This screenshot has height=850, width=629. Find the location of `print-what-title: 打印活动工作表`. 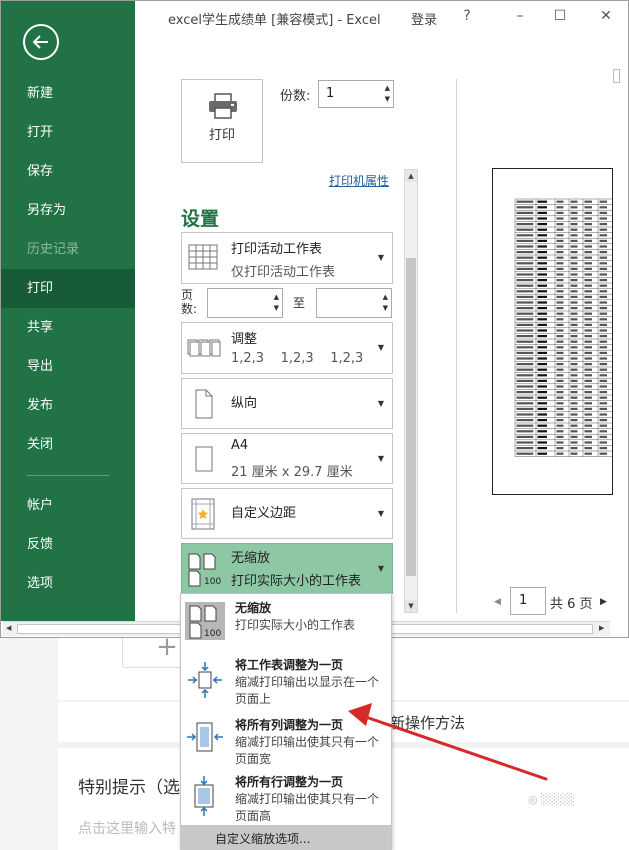

print-what-title: 打印活动工作表 is located at coordinates (277, 249).